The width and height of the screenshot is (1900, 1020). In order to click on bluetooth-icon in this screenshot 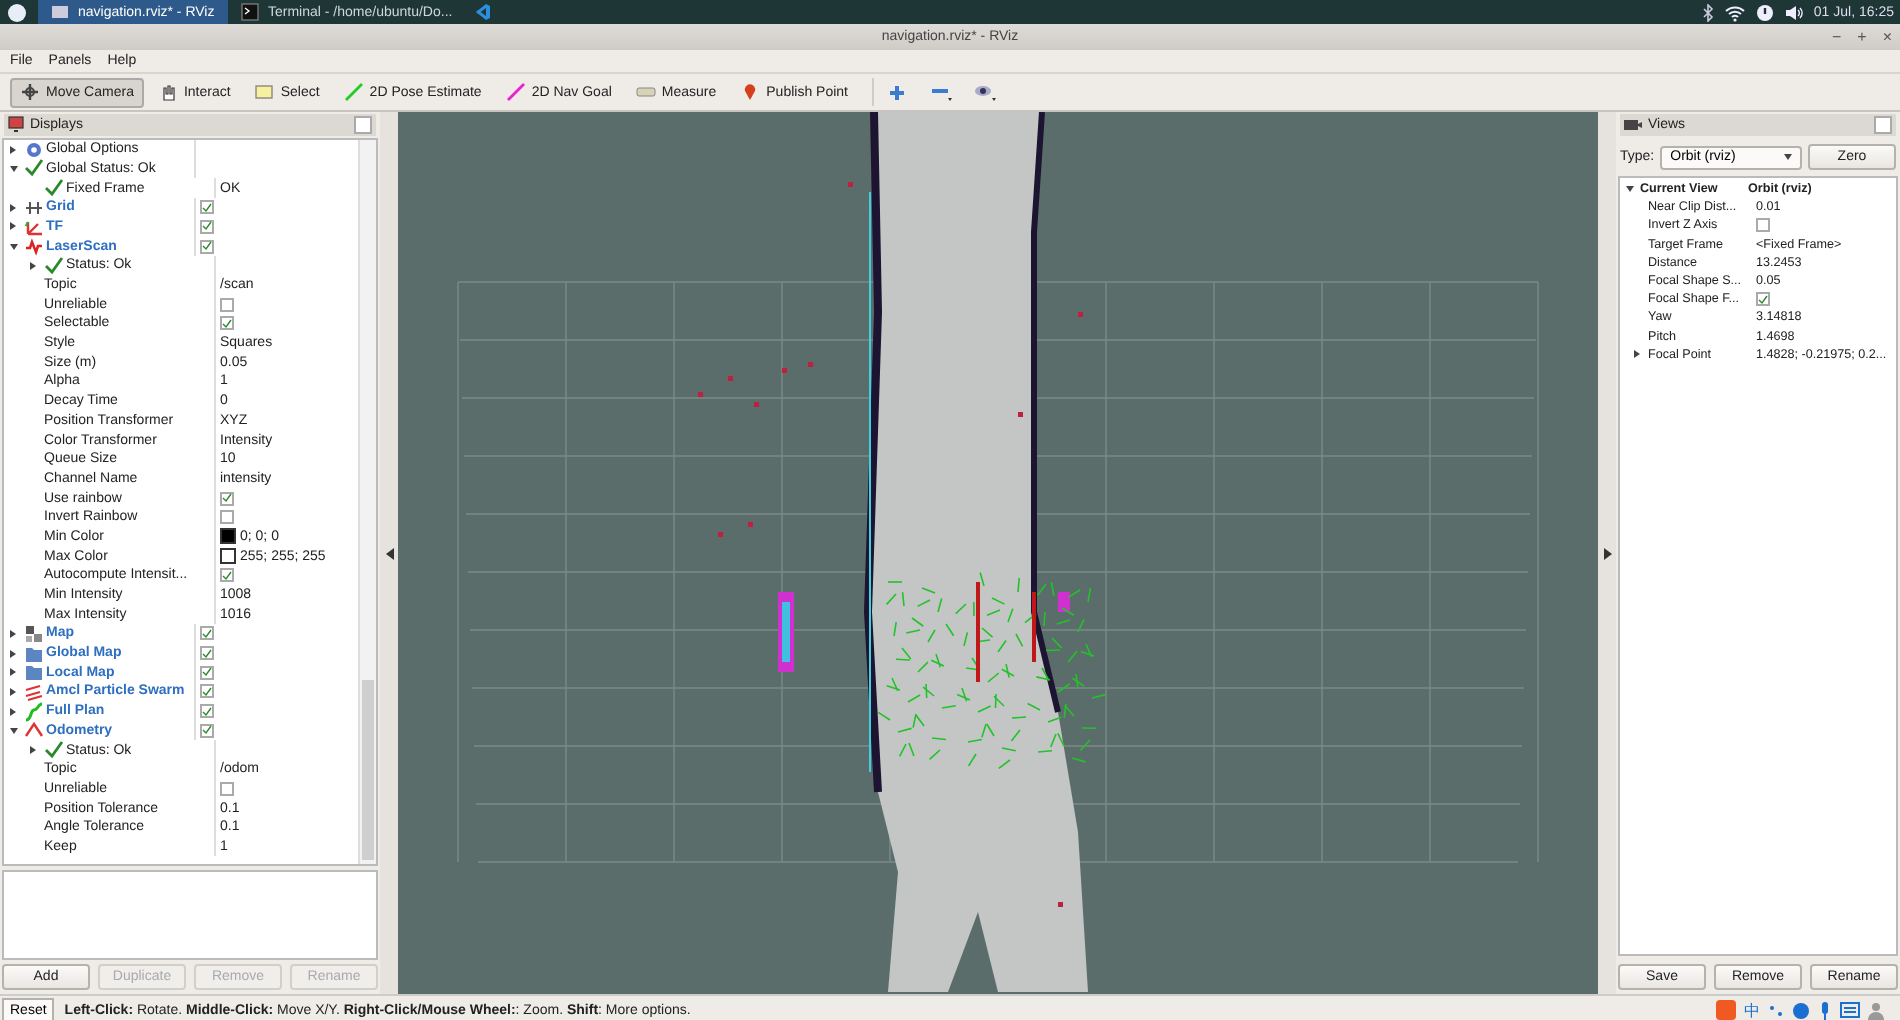, I will do `click(1707, 12)`.